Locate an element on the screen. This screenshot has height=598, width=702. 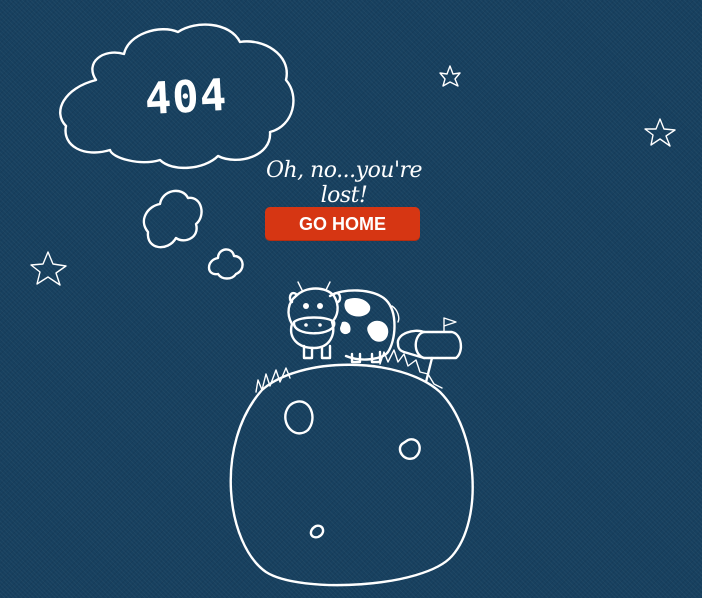
cloud-puff-small is located at coordinates (225, 264).